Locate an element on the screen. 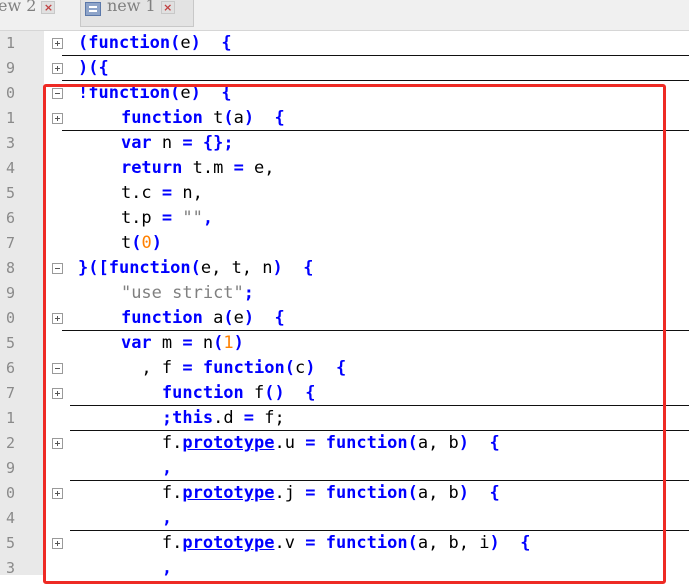  tab-bar: ew 2 × new 1 × is located at coordinates (344, 15).